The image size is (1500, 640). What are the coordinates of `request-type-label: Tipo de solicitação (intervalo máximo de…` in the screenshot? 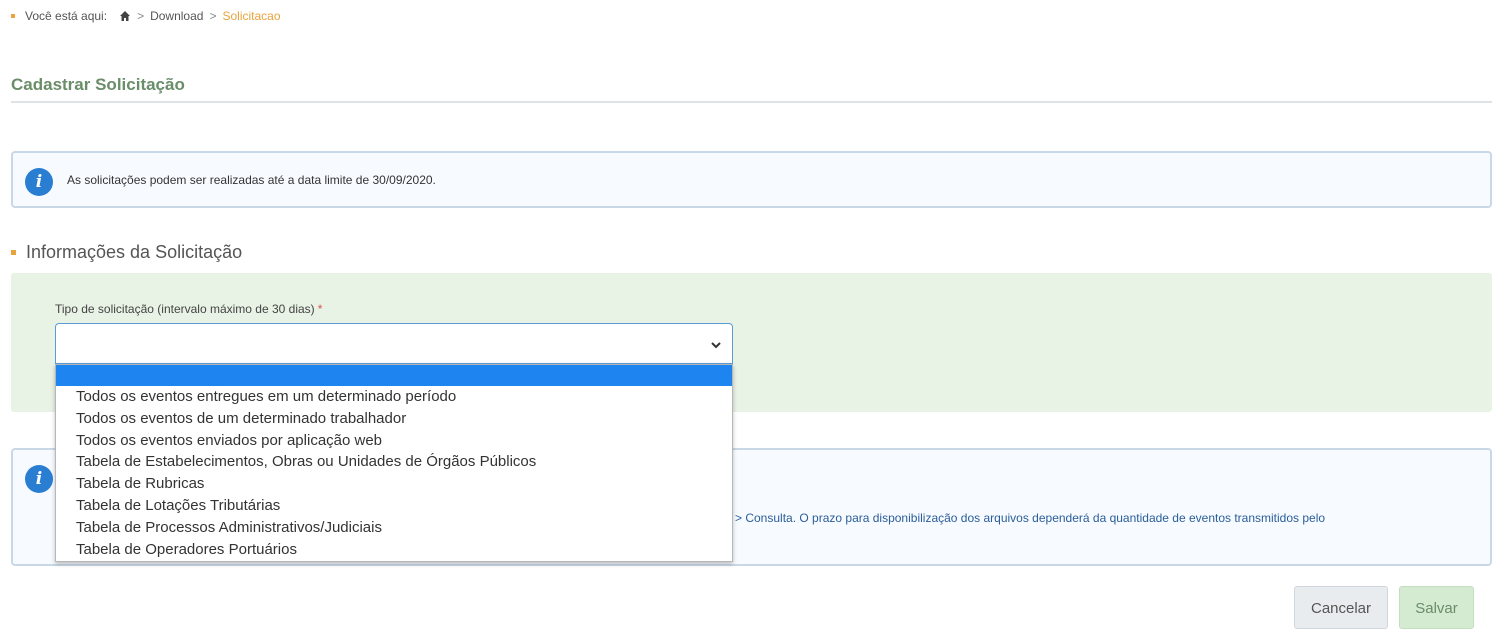 It's located at (188, 309).